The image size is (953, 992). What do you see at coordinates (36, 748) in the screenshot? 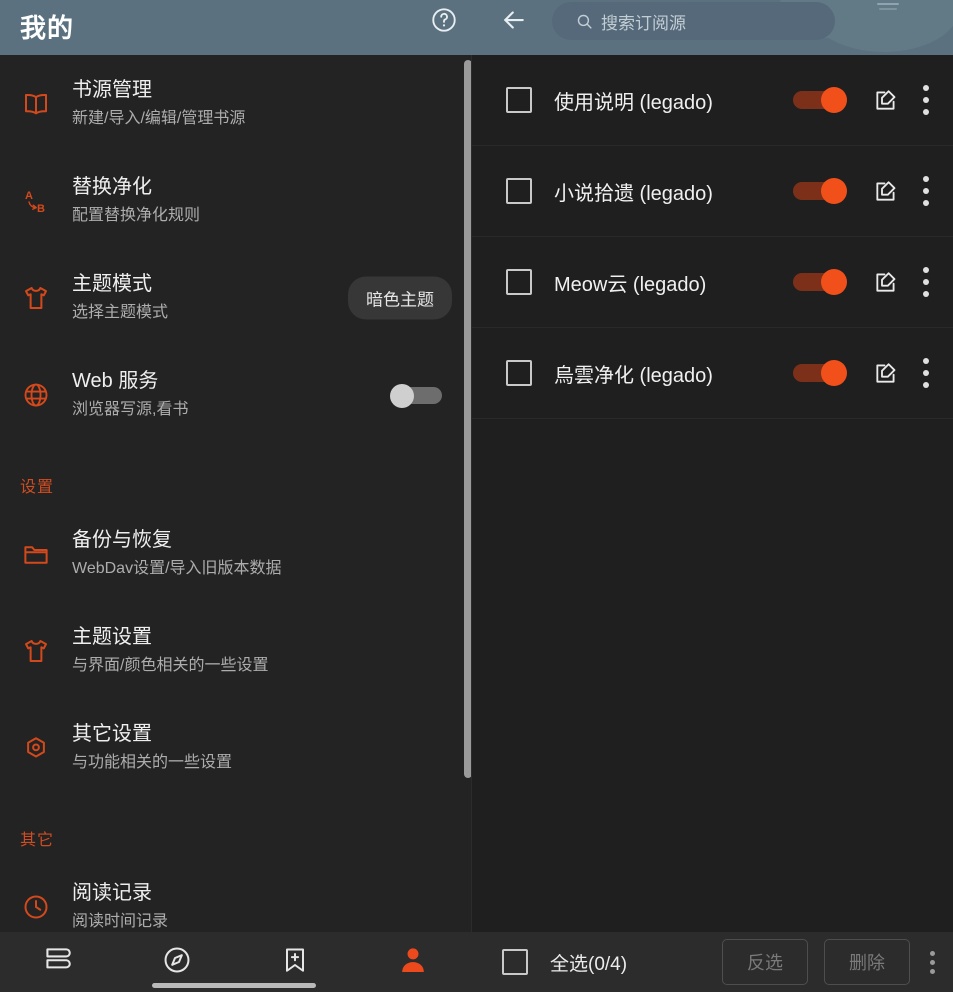
I see `hex-gear-icon` at bounding box center [36, 748].